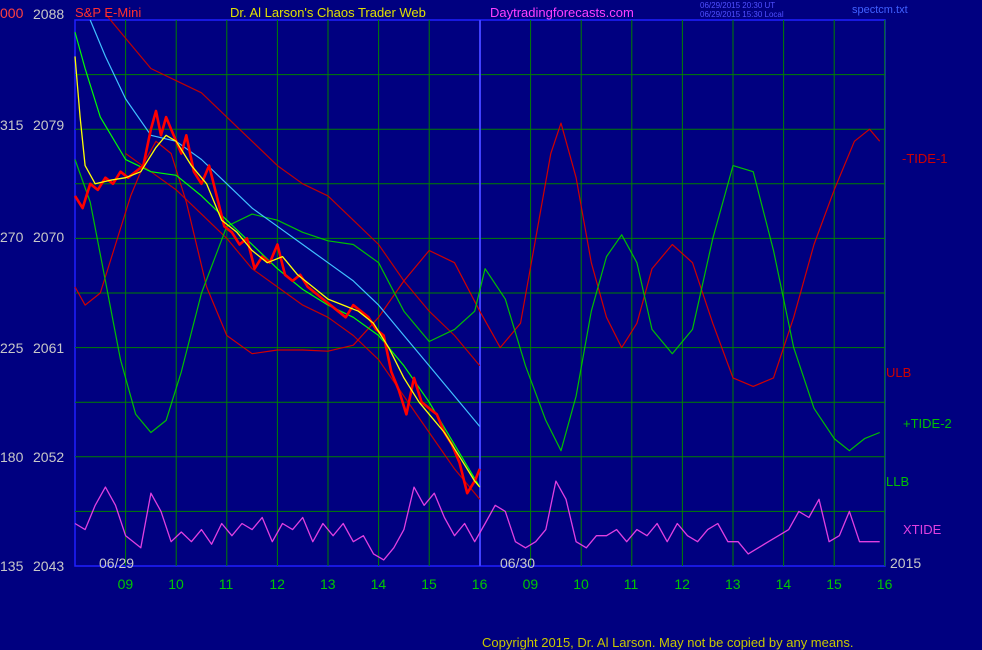 The height and width of the screenshot is (650, 982). Describe the element at coordinates (12, 237) in the screenshot. I see `left-axis-label: 270` at that location.